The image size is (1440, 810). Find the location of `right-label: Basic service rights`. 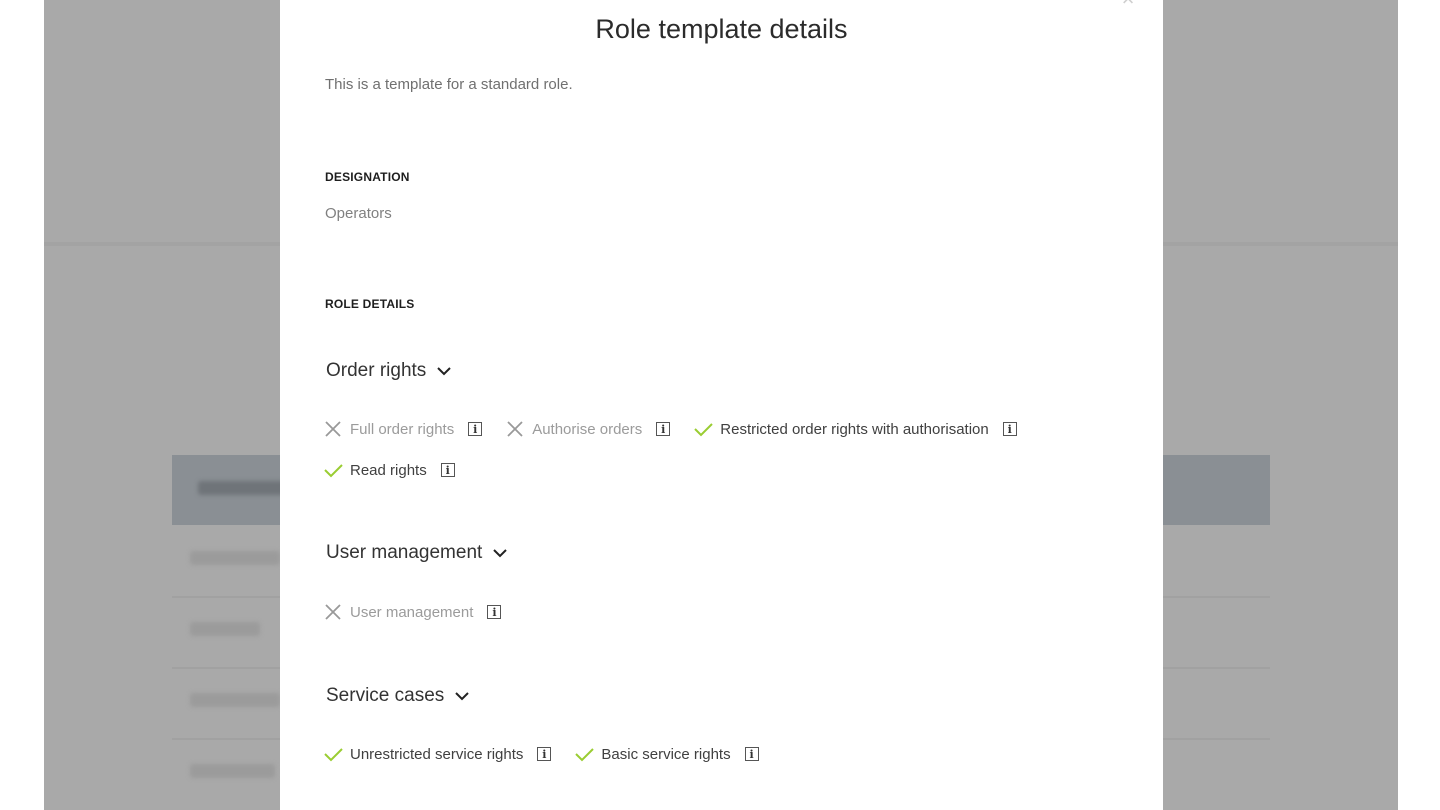

right-label: Basic service rights is located at coordinates (666, 754).